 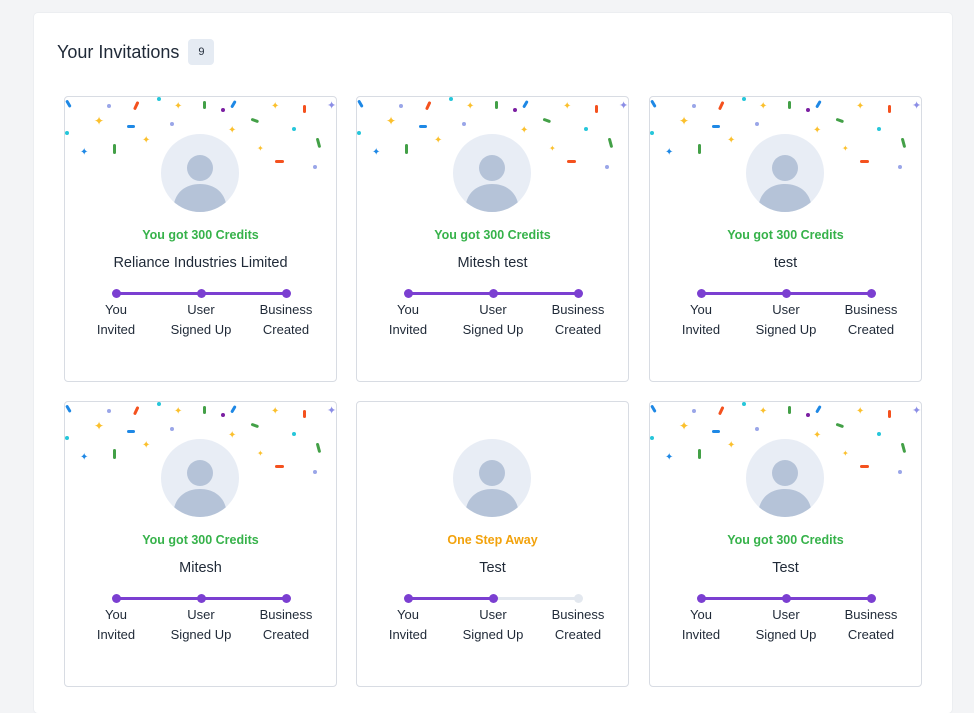 What do you see at coordinates (200, 263) in the screenshot?
I see `invitee-name: Reliance Industries Limited` at bounding box center [200, 263].